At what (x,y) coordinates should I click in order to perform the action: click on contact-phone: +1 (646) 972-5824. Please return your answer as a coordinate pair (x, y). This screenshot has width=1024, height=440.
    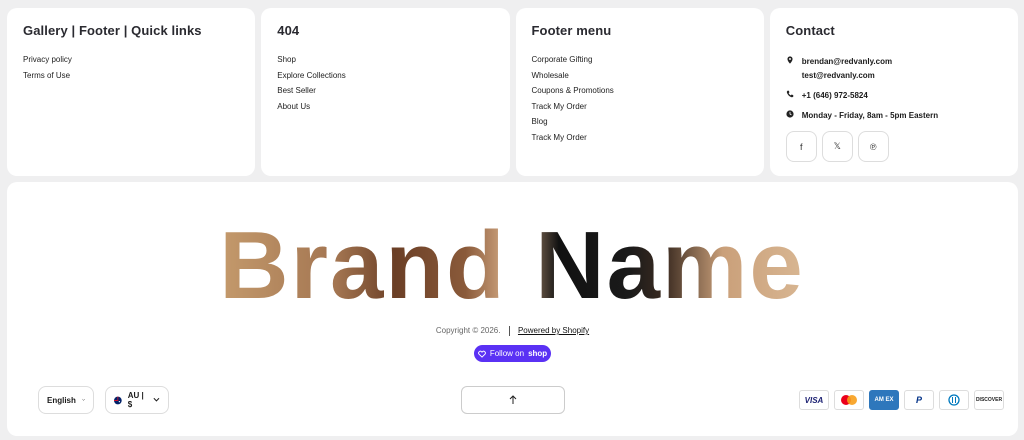
    Looking at the image, I should click on (835, 96).